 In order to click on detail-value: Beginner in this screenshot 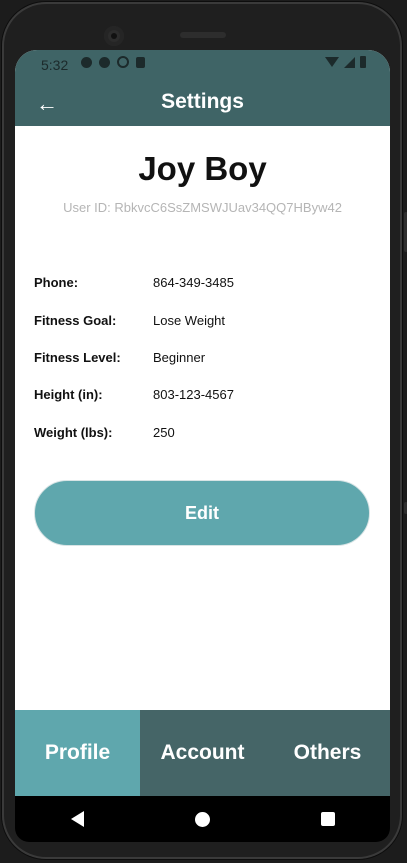, I will do `click(179, 357)`.